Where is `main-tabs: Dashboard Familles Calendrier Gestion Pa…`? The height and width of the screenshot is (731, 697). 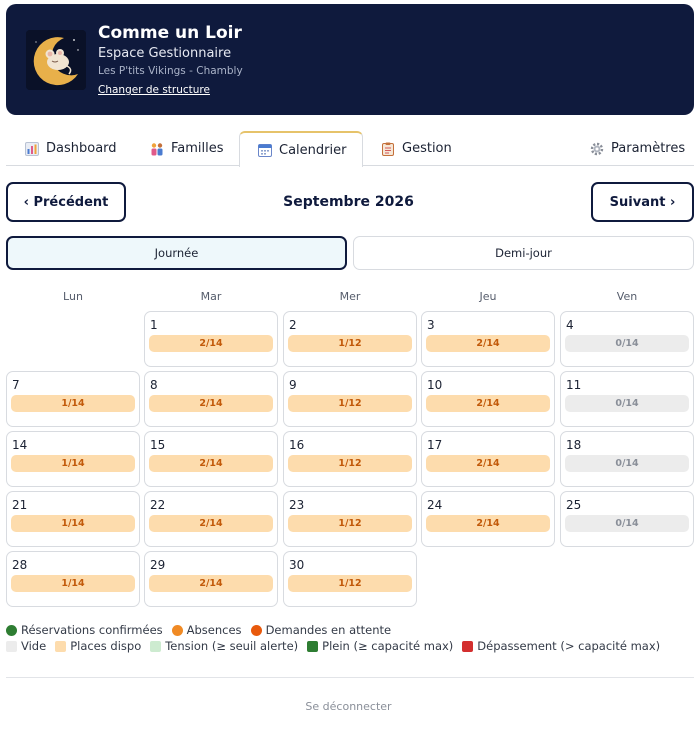
main-tabs: Dashboard Familles Calendrier Gestion Pa… is located at coordinates (350, 149).